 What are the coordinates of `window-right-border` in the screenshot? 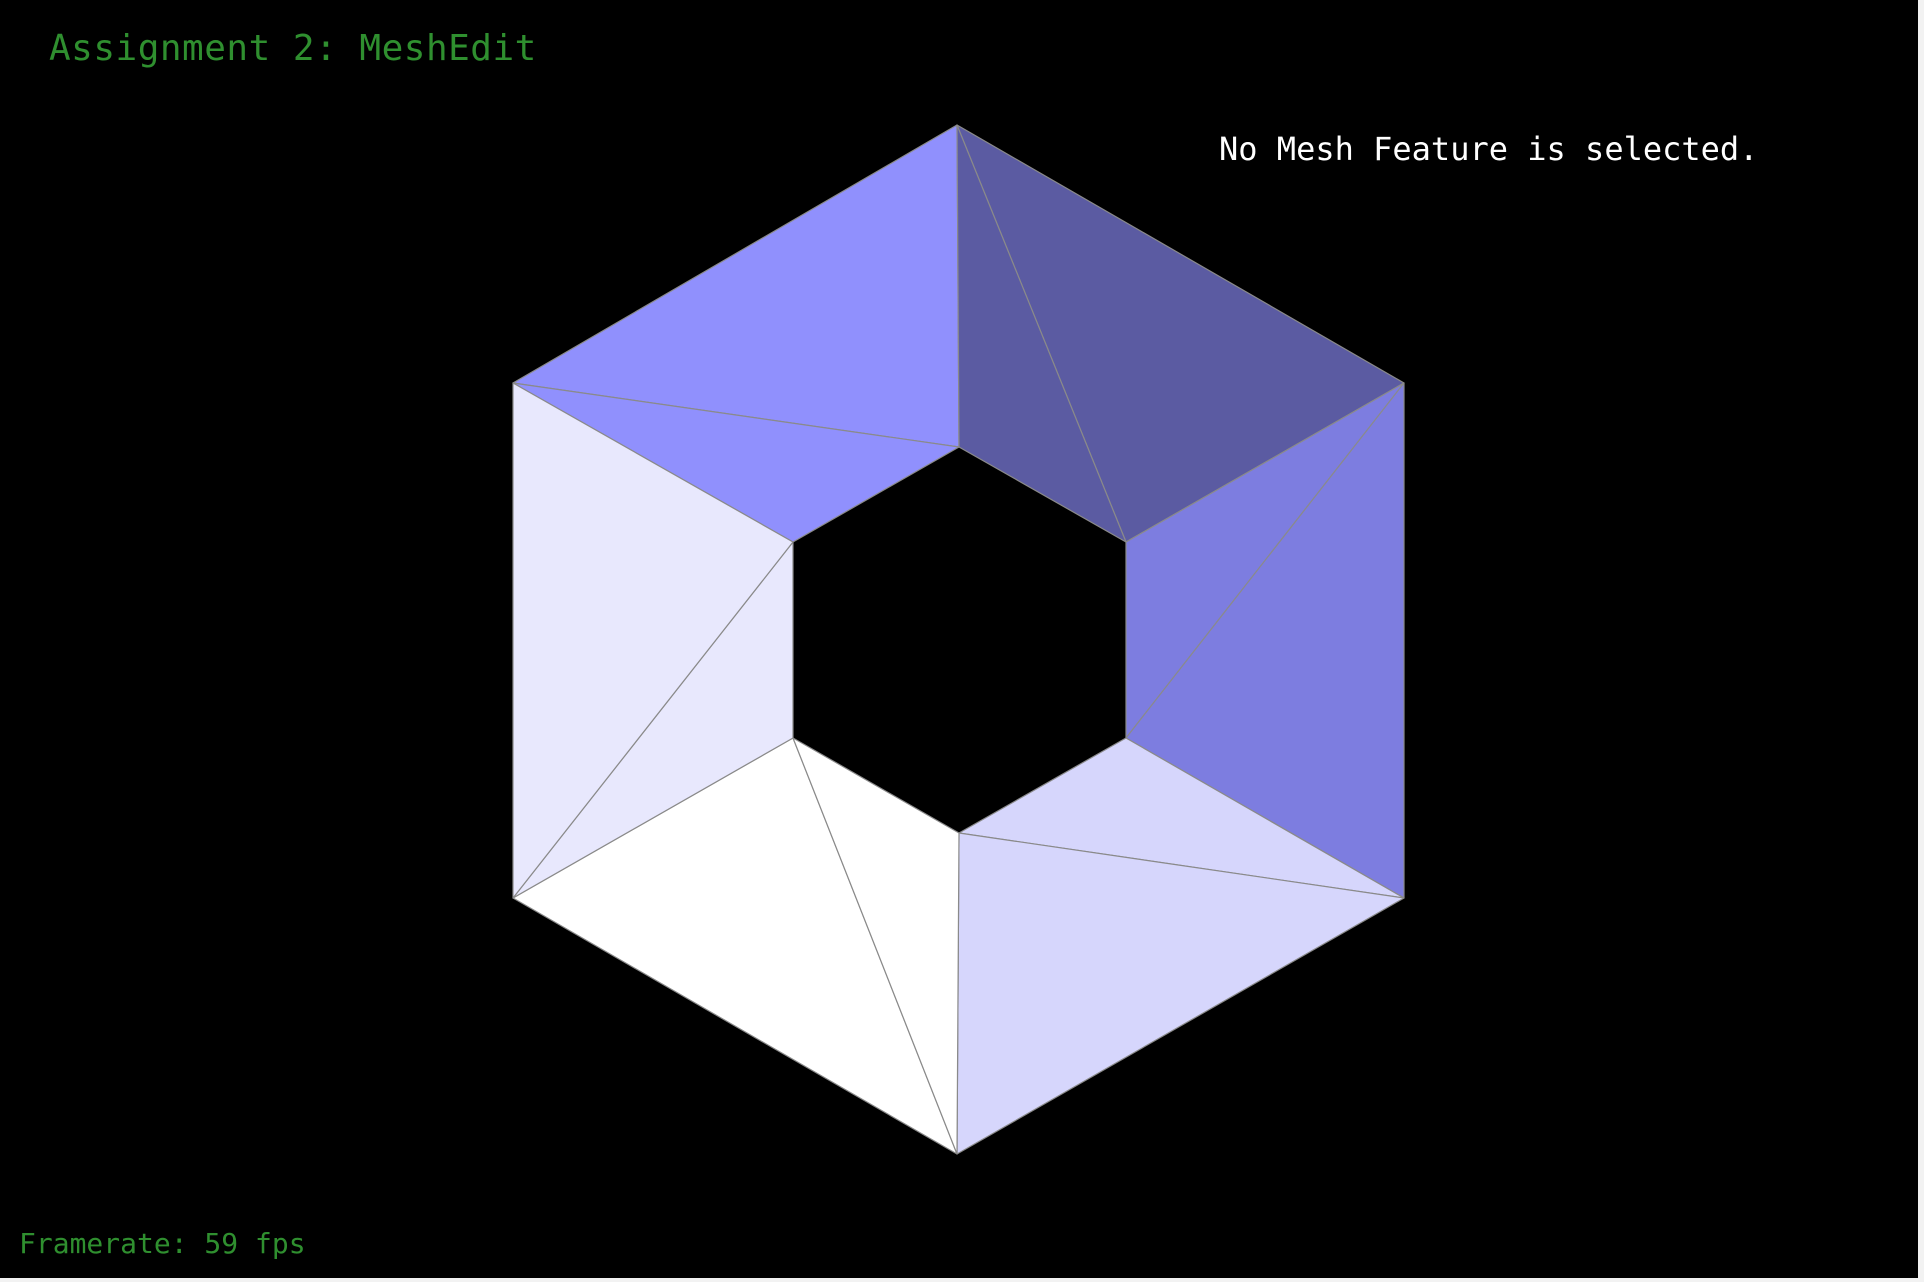 It's located at (1921, 641).